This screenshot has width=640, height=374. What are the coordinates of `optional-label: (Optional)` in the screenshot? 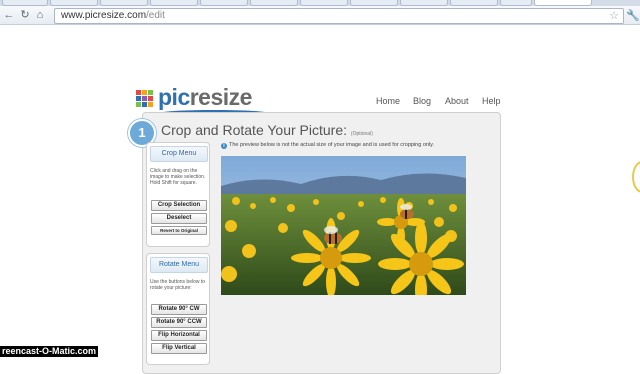 It's located at (361, 134).